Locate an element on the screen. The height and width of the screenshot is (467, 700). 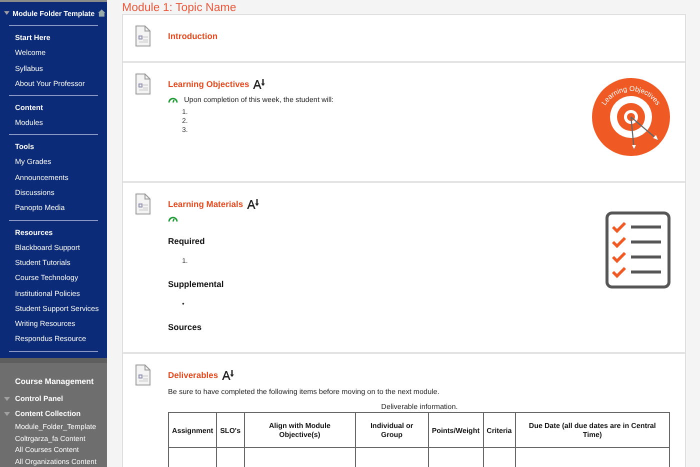
section-heading: Supplemental is located at coordinates (196, 284).